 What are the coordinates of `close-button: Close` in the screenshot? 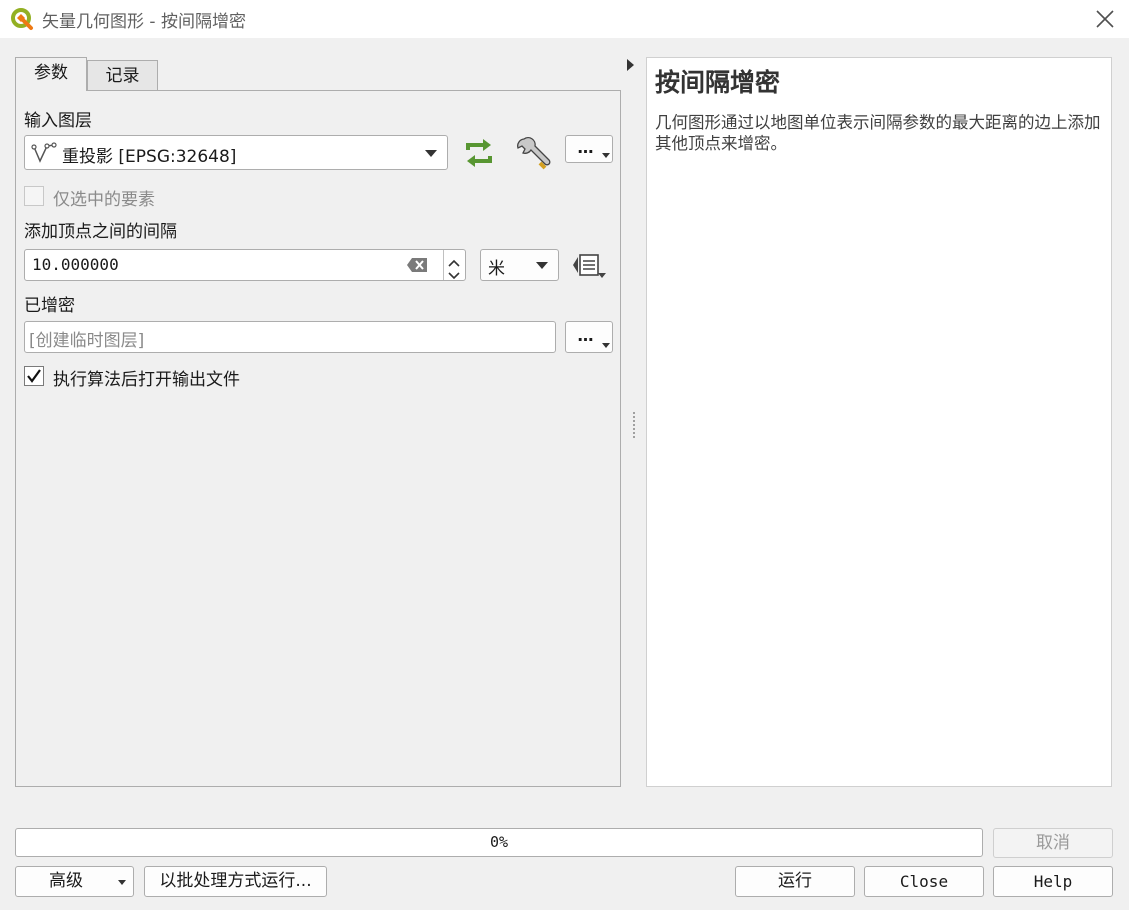 It's located at (924, 881).